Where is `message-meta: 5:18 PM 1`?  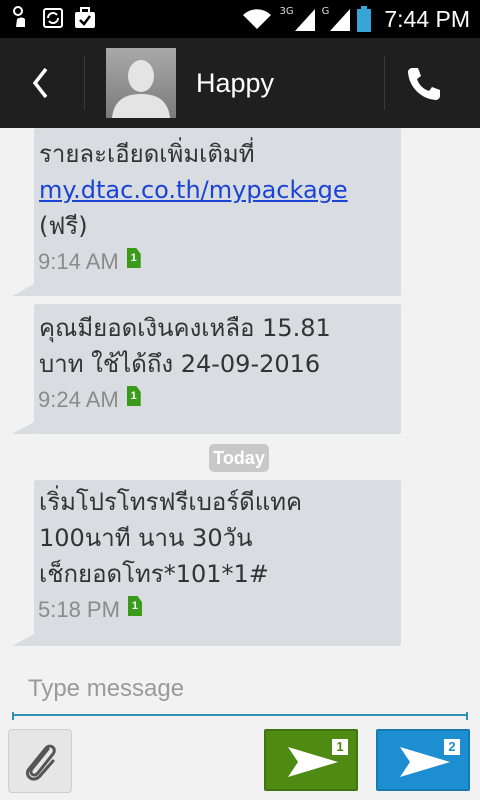
message-meta: 5:18 PM 1 is located at coordinates (90, 609).